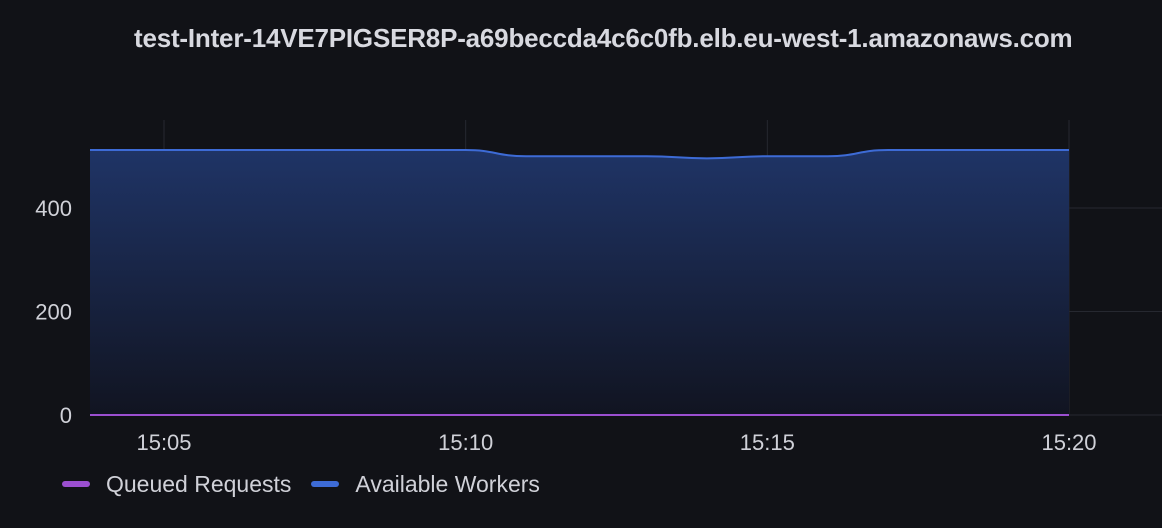 The width and height of the screenshot is (1162, 528). Describe the element at coordinates (53, 208) in the screenshot. I see `y-tick-label: 400` at that location.